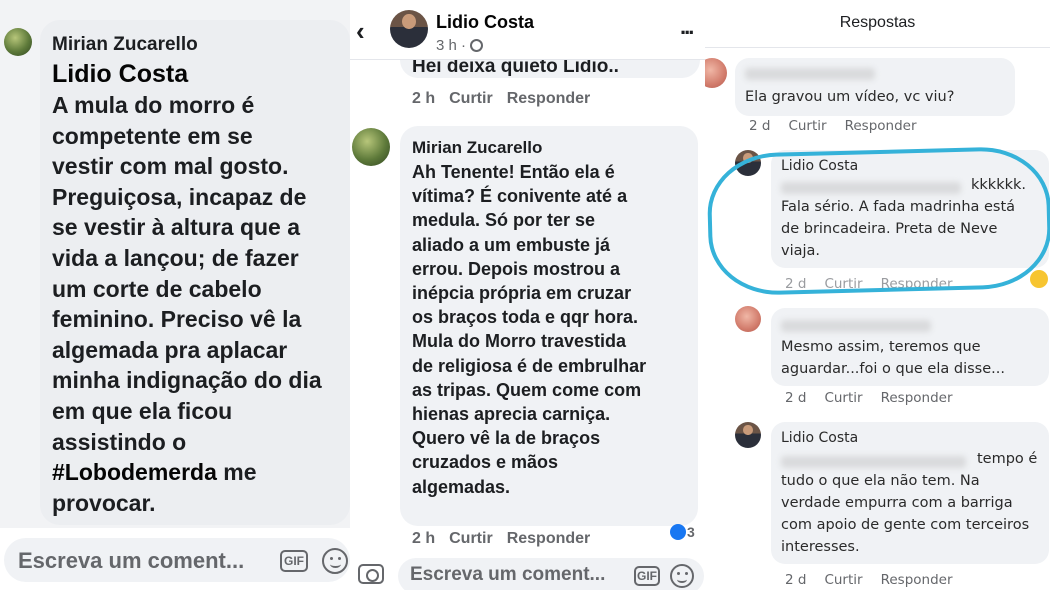 This screenshot has height=590, width=1050. What do you see at coordinates (819, 438) in the screenshot?
I see `reply-author: Lidio Costa` at bounding box center [819, 438].